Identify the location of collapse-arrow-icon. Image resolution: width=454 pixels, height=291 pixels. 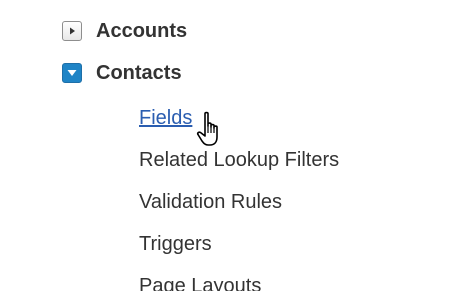
(72, 73).